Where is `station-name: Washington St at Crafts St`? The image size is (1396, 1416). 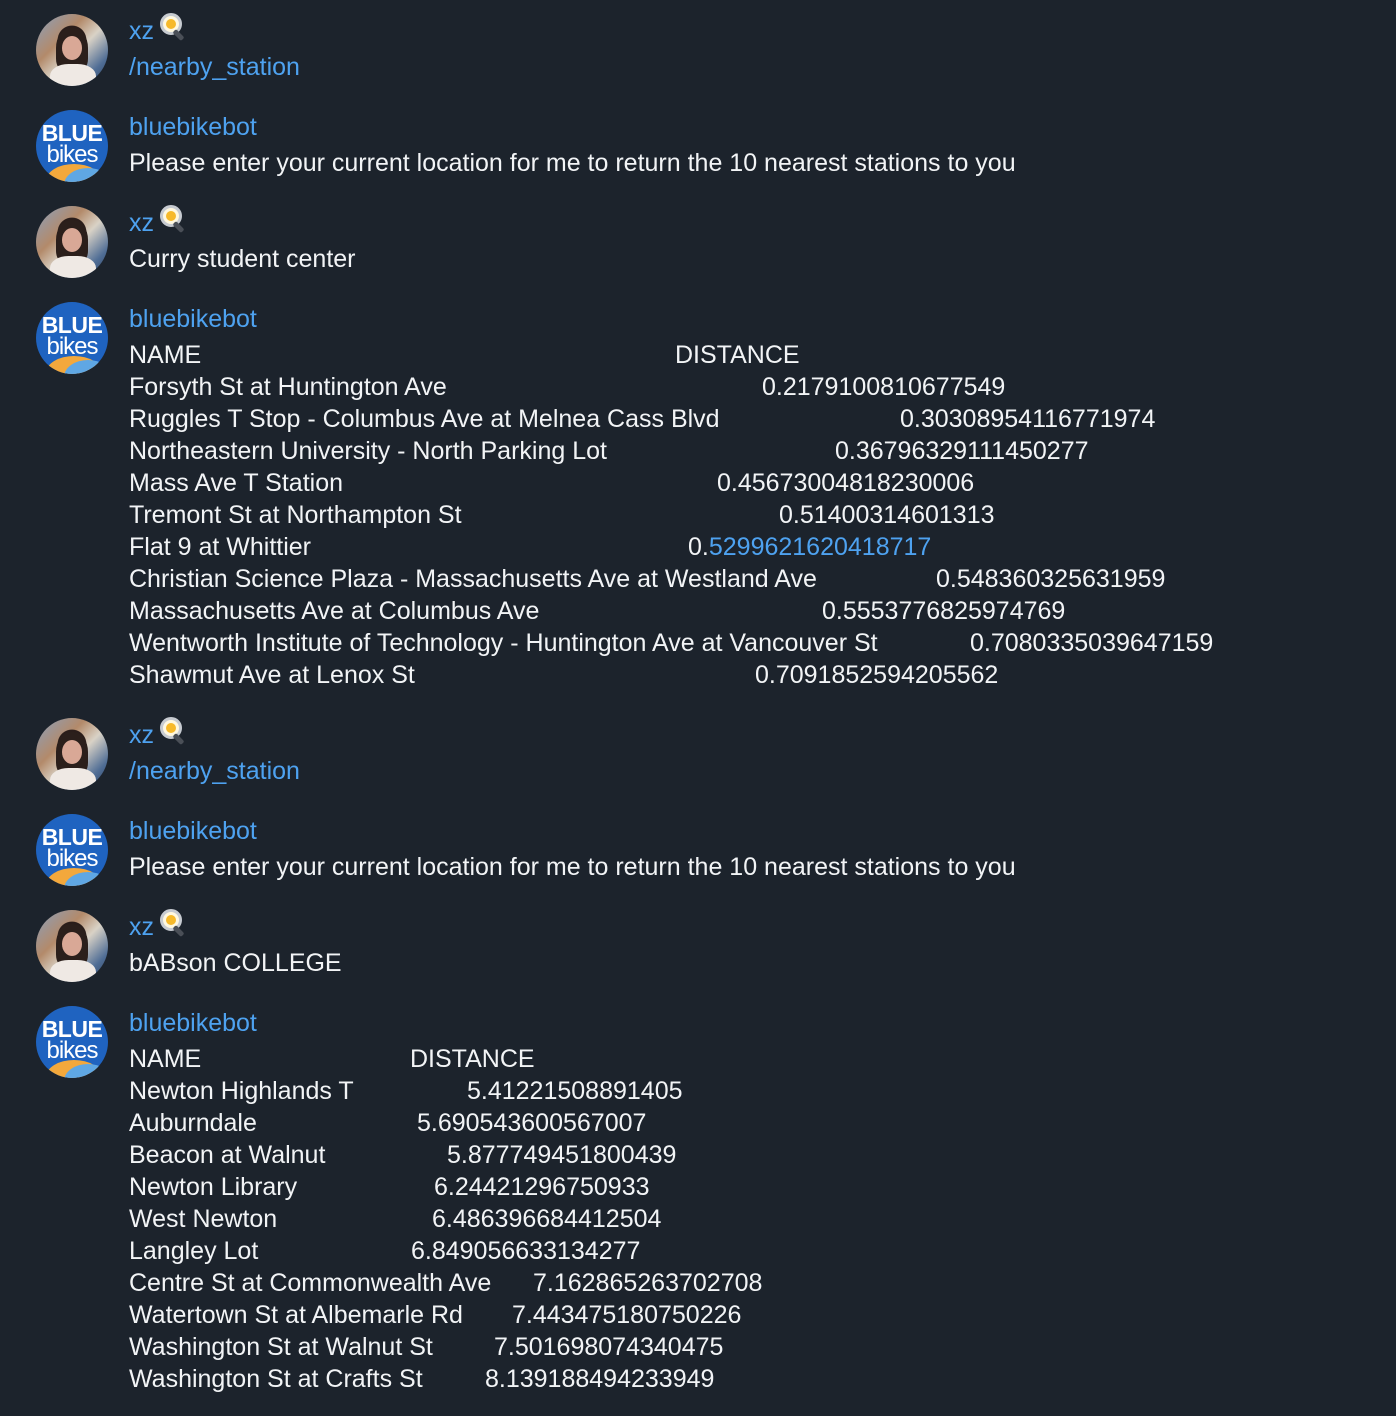
station-name: Washington St at Crafts St is located at coordinates (276, 1379).